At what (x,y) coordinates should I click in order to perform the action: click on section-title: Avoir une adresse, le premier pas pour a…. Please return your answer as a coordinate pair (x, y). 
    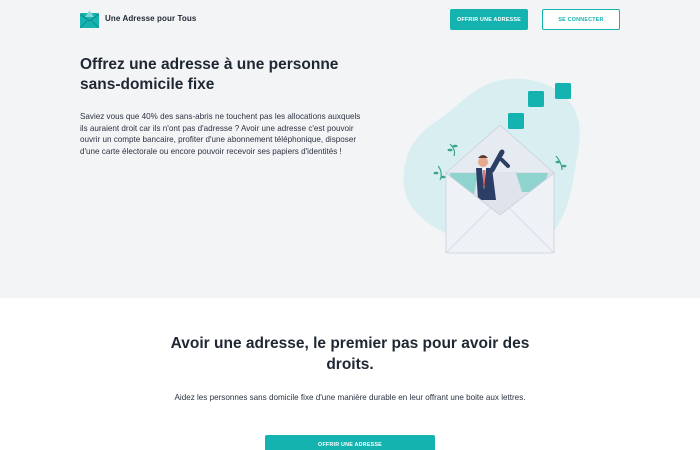
    Looking at the image, I should click on (350, 354).